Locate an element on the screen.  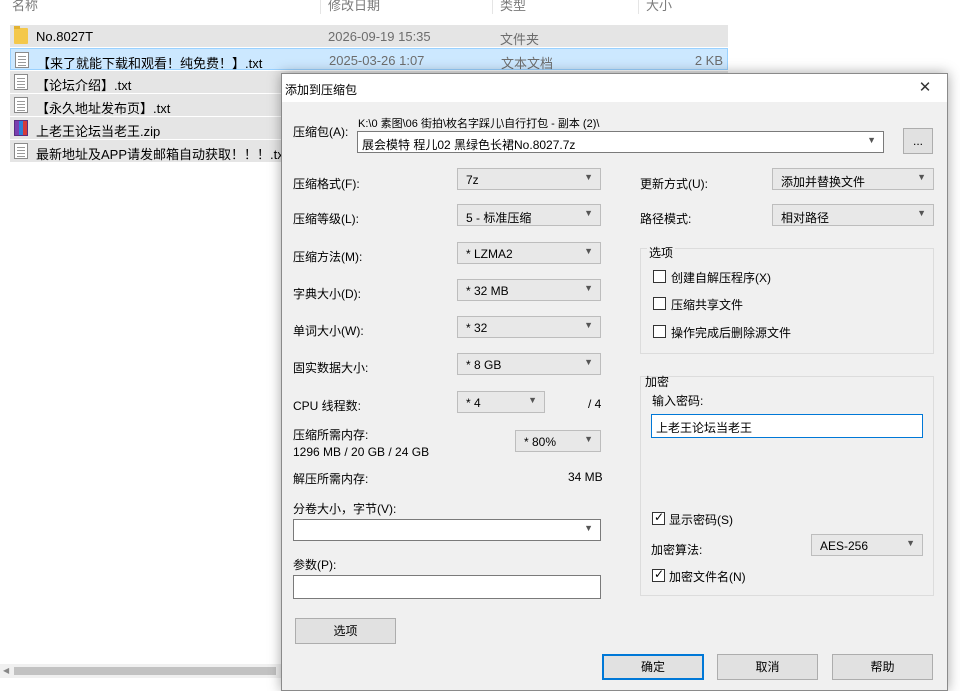
update-select: 添加并替换文件 ▼ is located at coordinates (853, 179).